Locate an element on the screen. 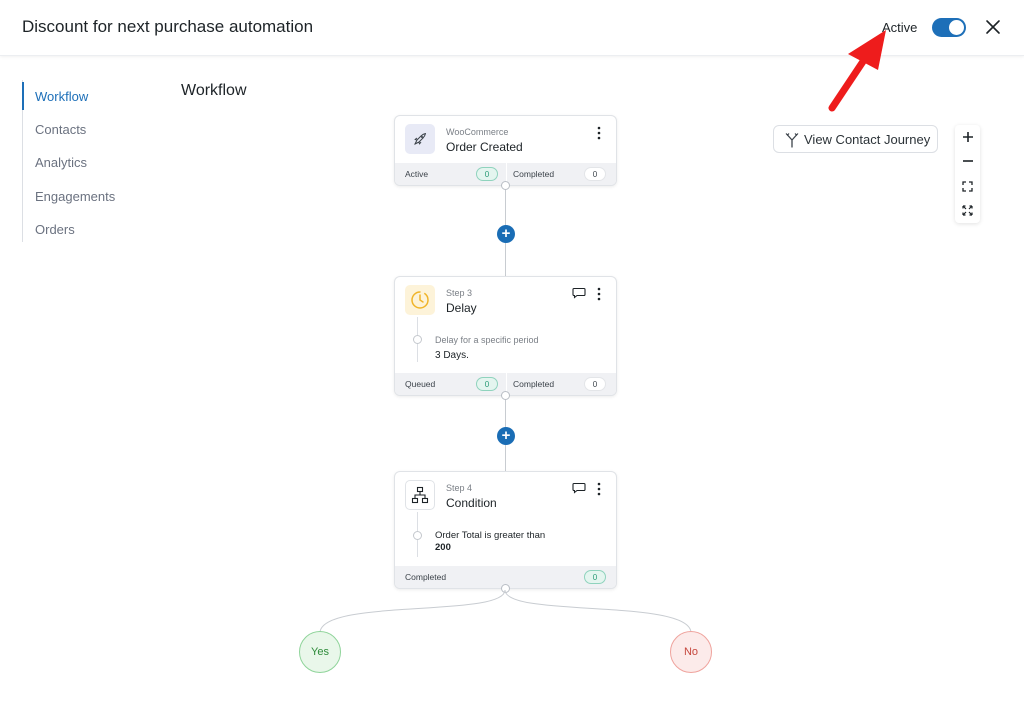  view-contact-journey-button: View Contact Journey is located at coordinates (855, 139).